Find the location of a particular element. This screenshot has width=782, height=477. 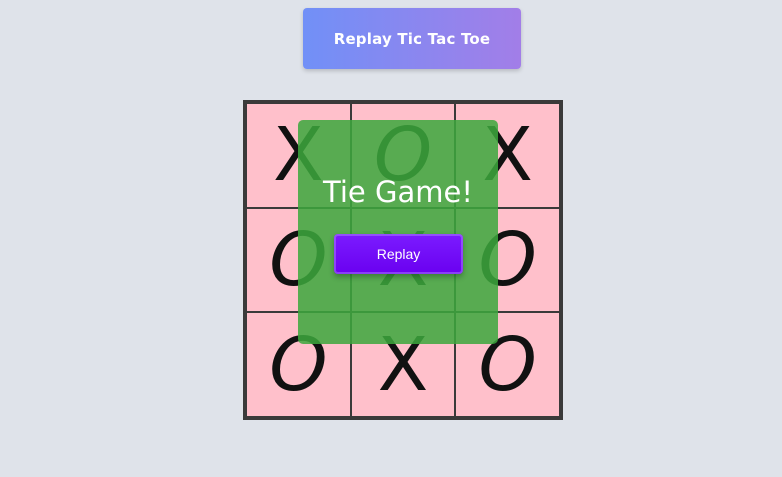

result-message: Tie Game! is located at coordinates (398, 192).